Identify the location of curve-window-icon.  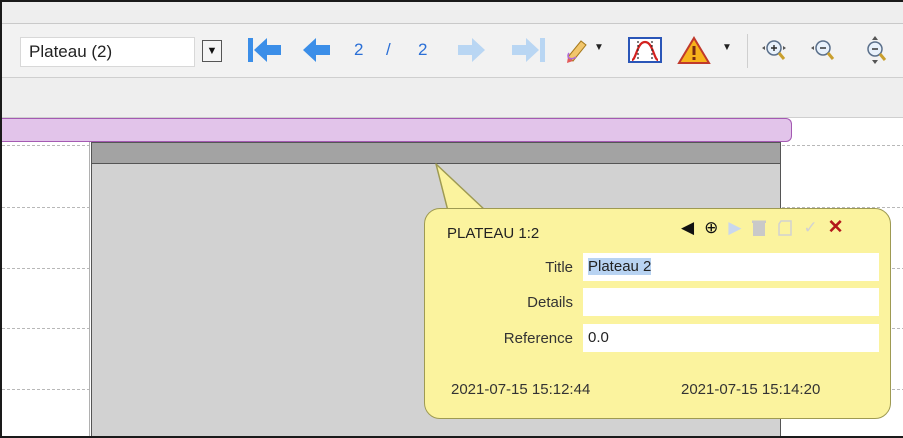
(645, 50).